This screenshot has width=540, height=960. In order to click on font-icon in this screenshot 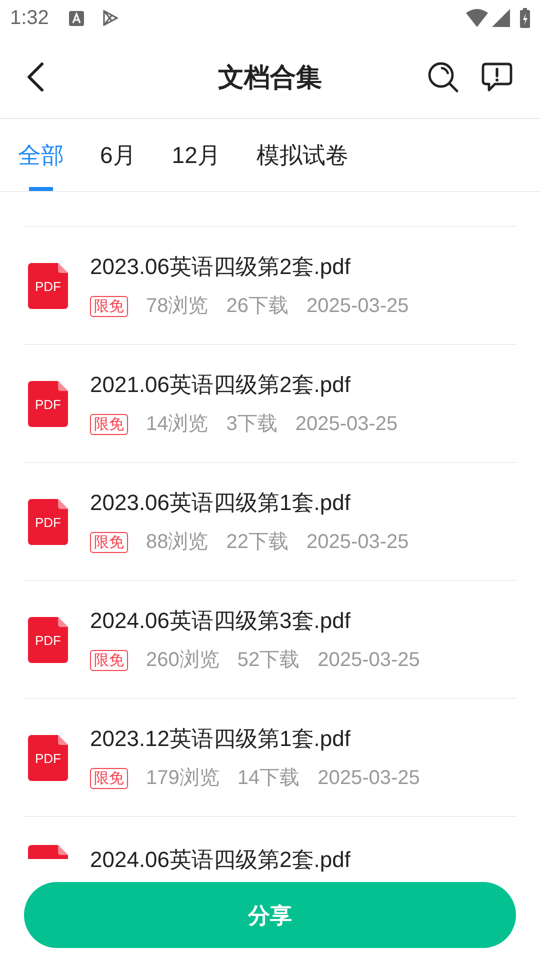, I will do `click(76, 18)`.